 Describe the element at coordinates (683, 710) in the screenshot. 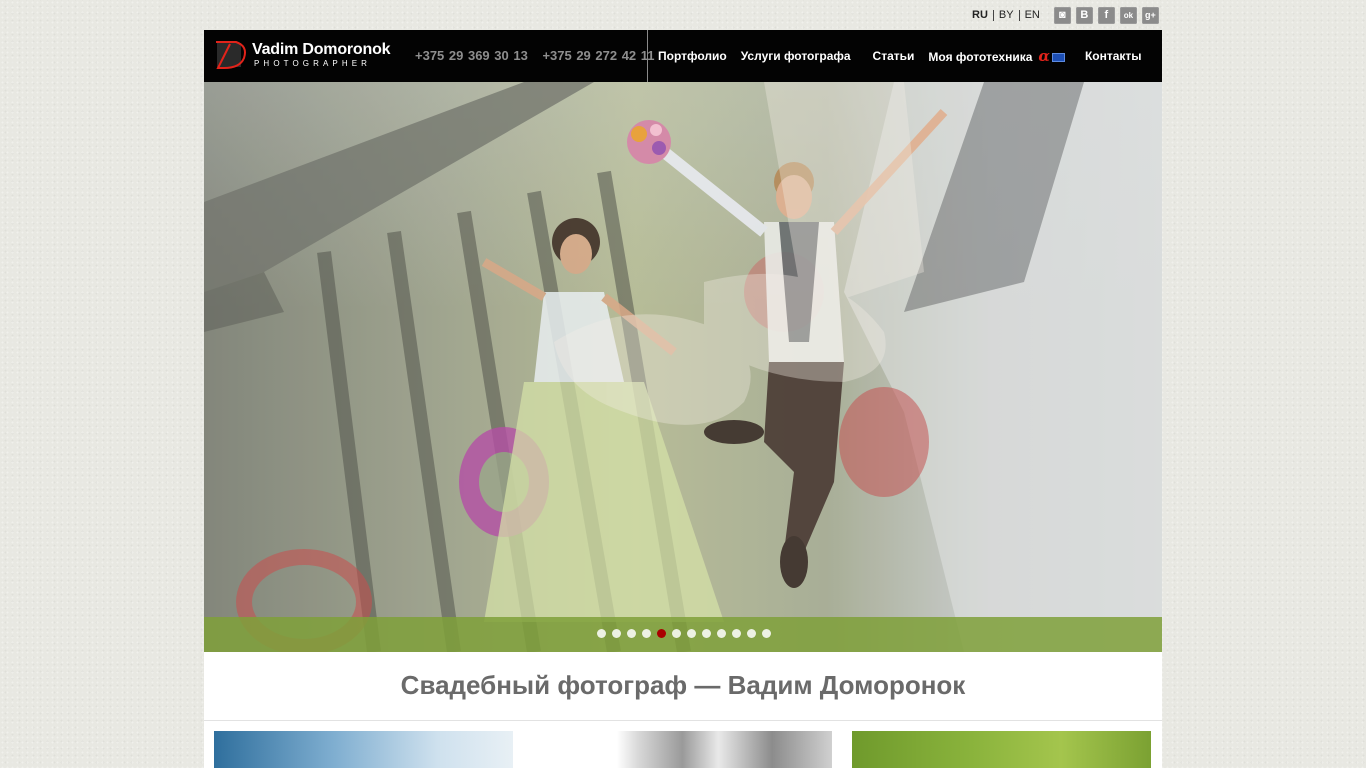

I see `main-content: Свадебный фотограф — Вадим Доморонок` at that location.